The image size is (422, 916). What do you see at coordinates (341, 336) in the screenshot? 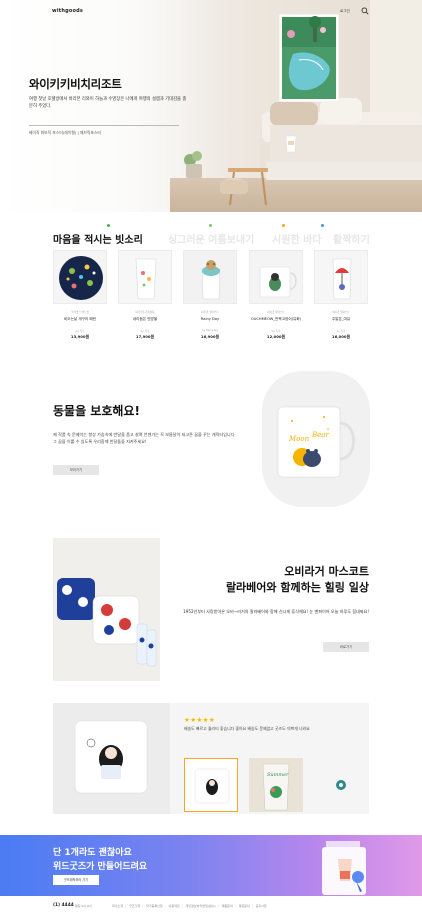
I see `product-price: 16,000원` at bounding box center [341, 336].